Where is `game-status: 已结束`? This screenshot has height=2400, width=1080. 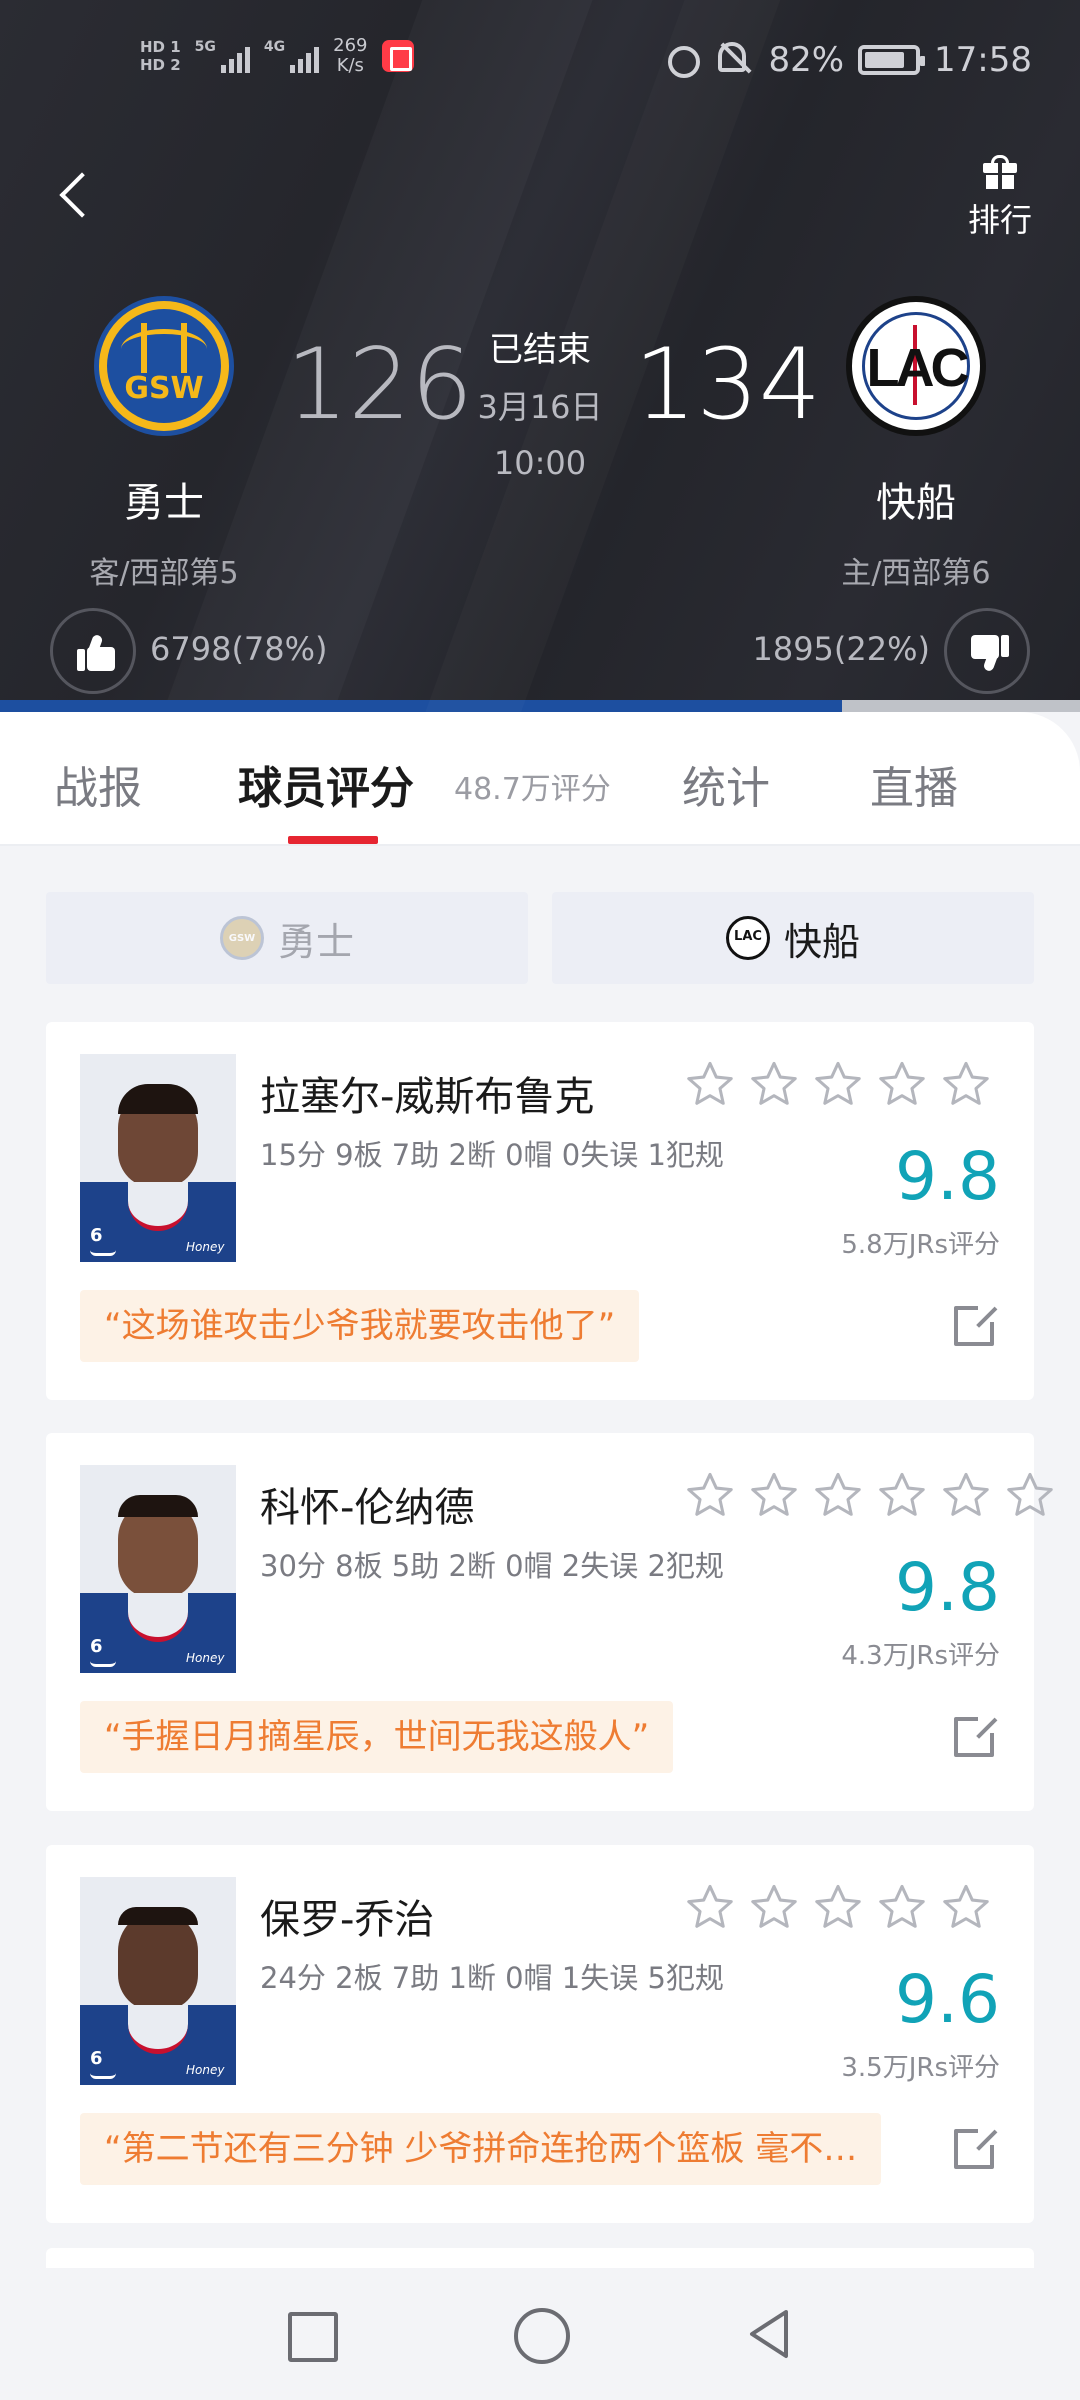 game-status: 已结束 is located at coordinates (540, 350).